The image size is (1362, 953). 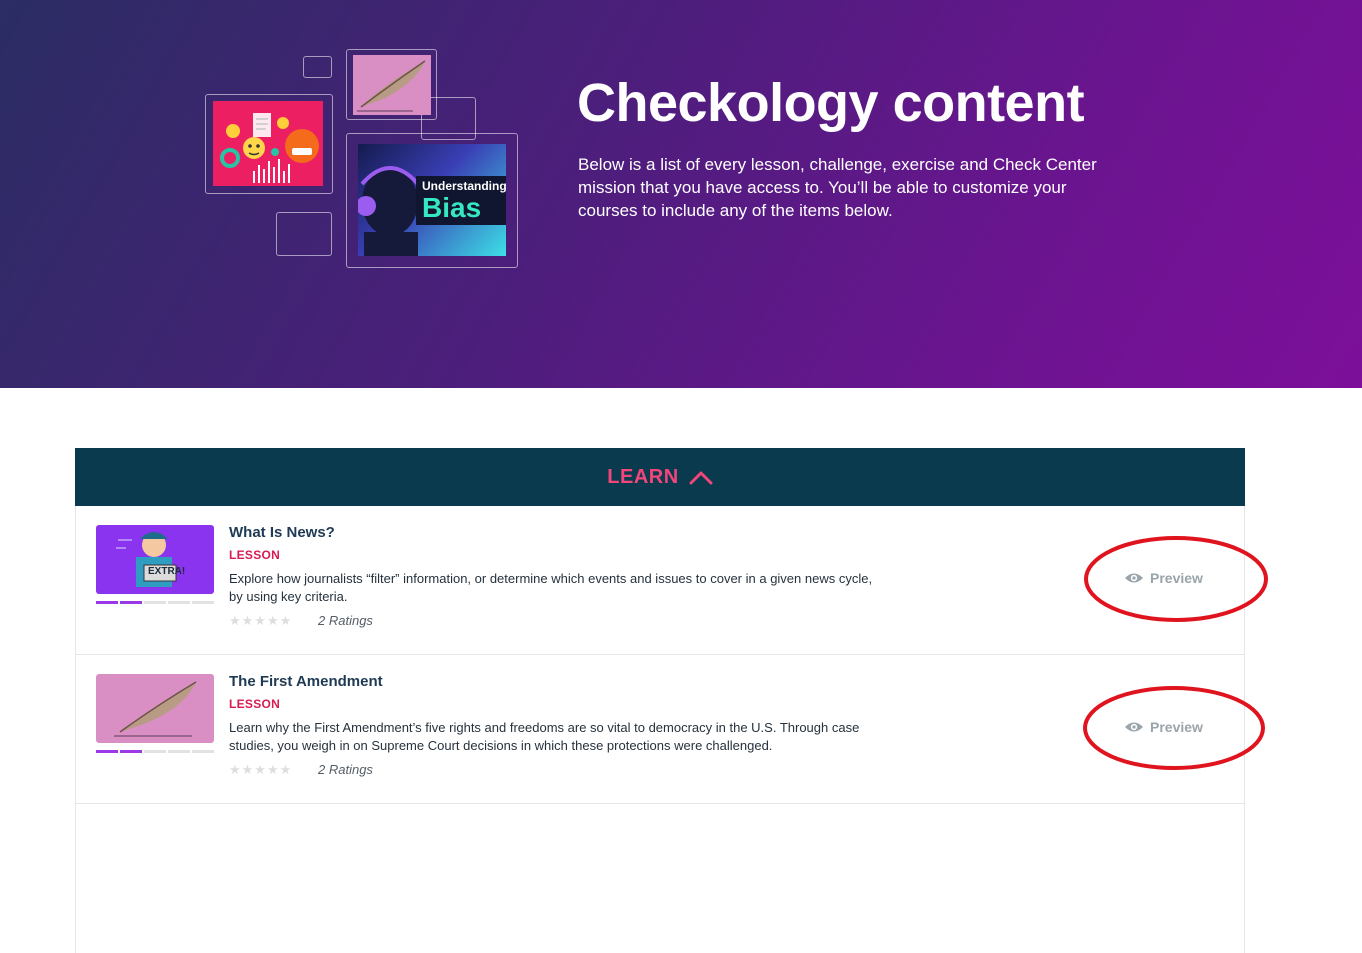 What do you see at coordinates (452, 207) in the screenshot?
I see `bias-caption-big: Bias` at bounding box center [452, 207].